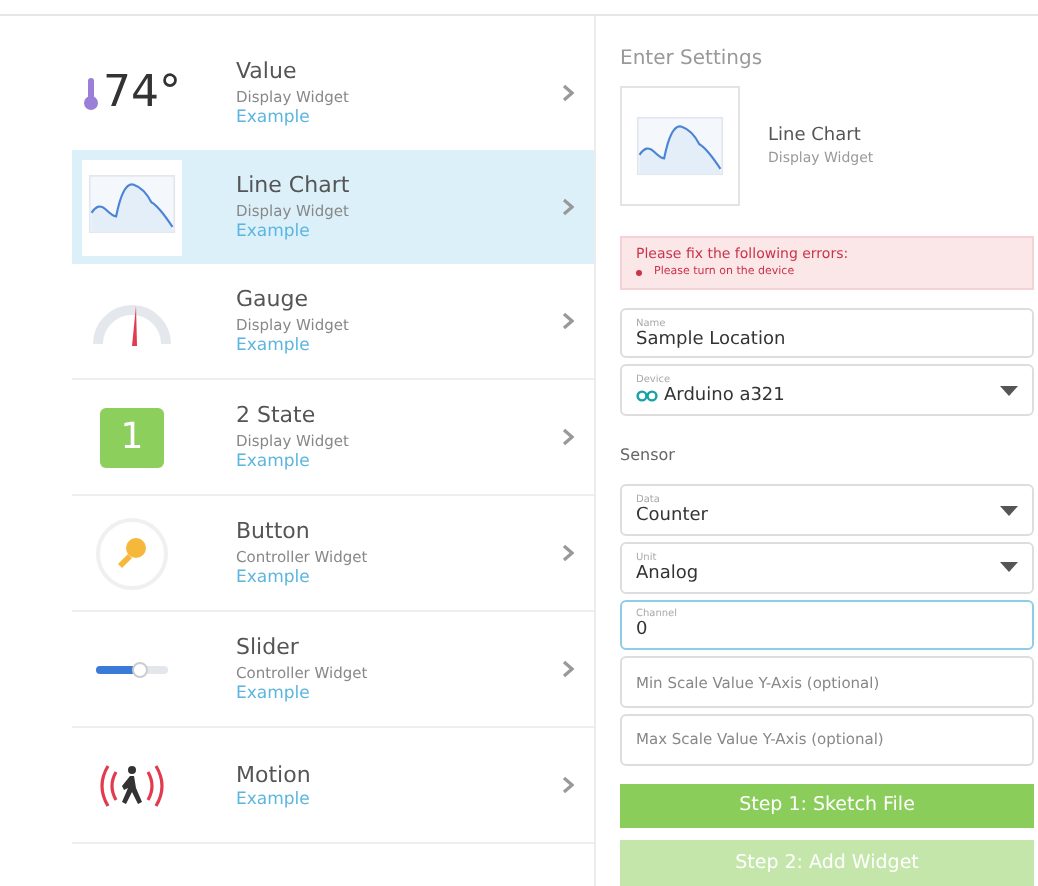 The width and height of the screenshot is (1038, 886). Describe the element at coordinates (639, 272) in the screenshot. I see `bullet-icon` at that location.